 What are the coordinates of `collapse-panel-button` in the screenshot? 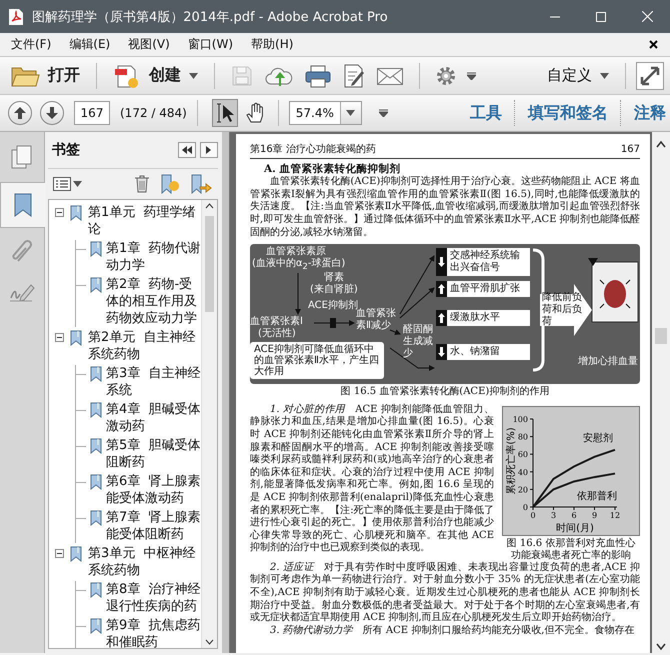 It's located at (187, 150).